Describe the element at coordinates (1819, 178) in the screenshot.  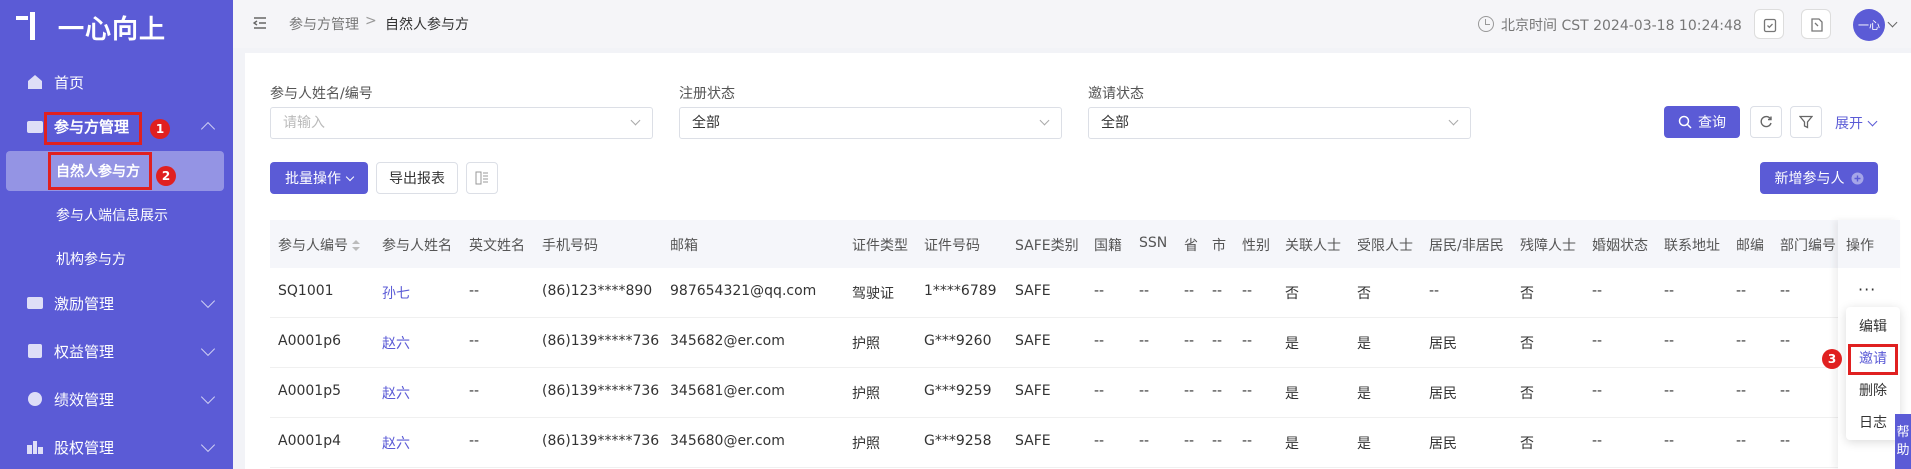
I see `add-participant-button: 新增参与人` at that location.